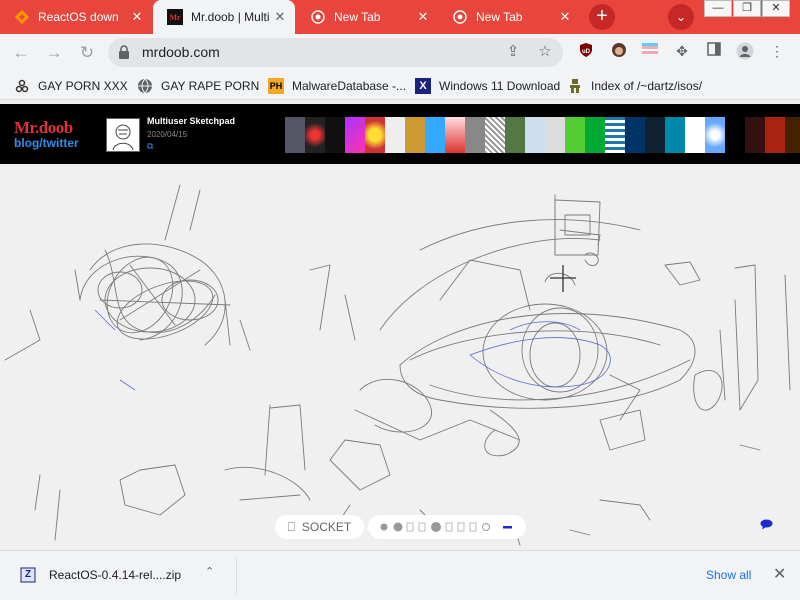 The image size is (800, 600). What do you see at coordinates (487, 86) in the screenshot?
I see `bookmark-item: X Windows 11 Download` at bounding box center [487, 86].